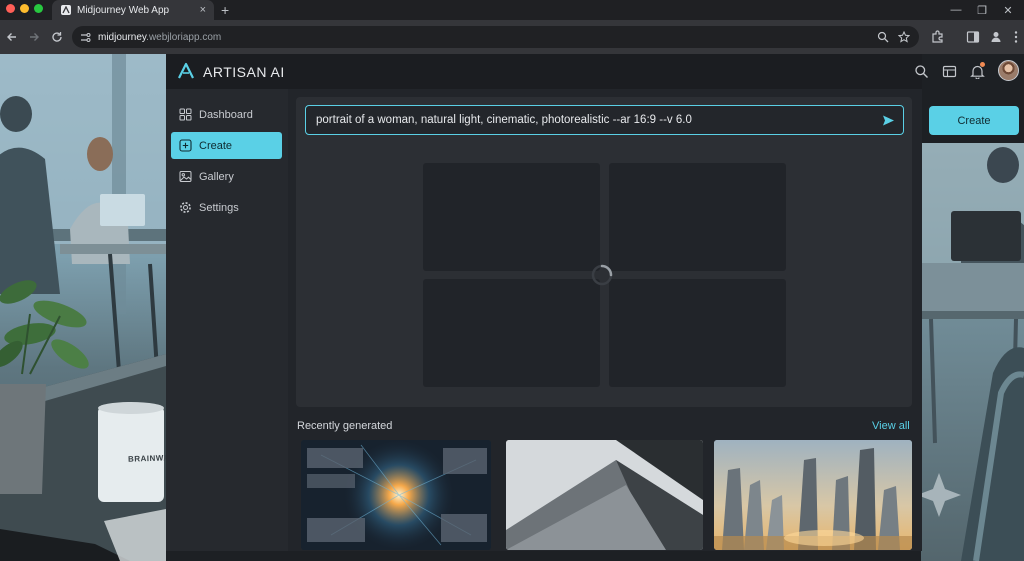 Image resolution: width=1024 pixels, height=561 pixels. Describe the element at coordinates (512, 10) in the screenshot. I see `browser-tab-strip: Midjourney Web App × + — ❐ ✕` at that location.